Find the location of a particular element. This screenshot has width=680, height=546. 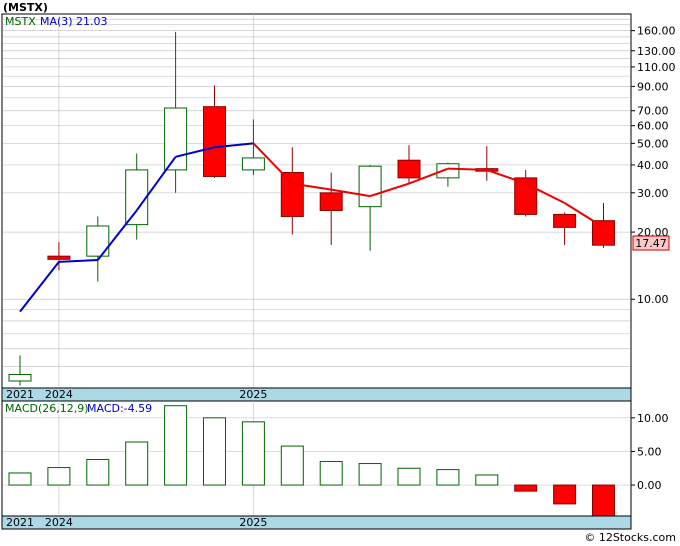

macd-params-label: MACD(26,12,9) is located at coordinates (47, 408).